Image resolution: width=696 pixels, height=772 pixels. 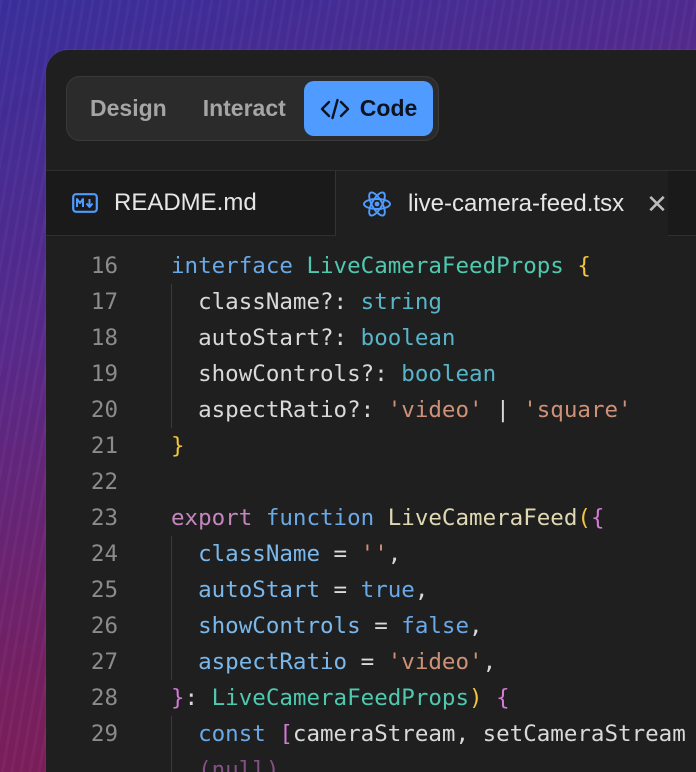 I want to click on code-line: 27 aspectRatio = 'video',, so click(x=371, y=662).